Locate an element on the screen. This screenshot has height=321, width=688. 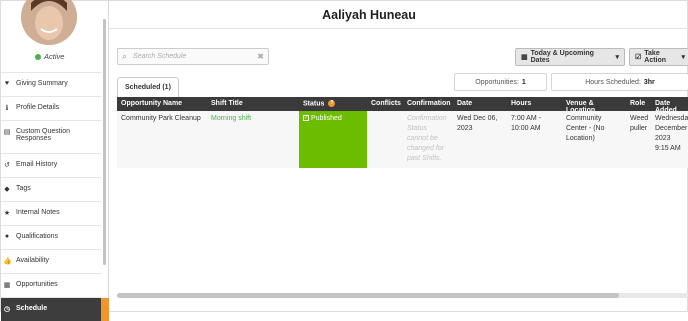
column-header: Role is located at coordinates (638, 104).